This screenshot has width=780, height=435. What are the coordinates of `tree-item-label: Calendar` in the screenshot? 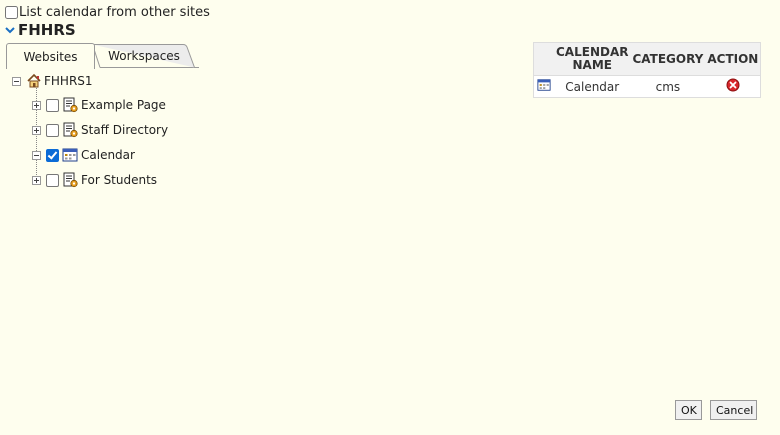 It's located at (108, 155).